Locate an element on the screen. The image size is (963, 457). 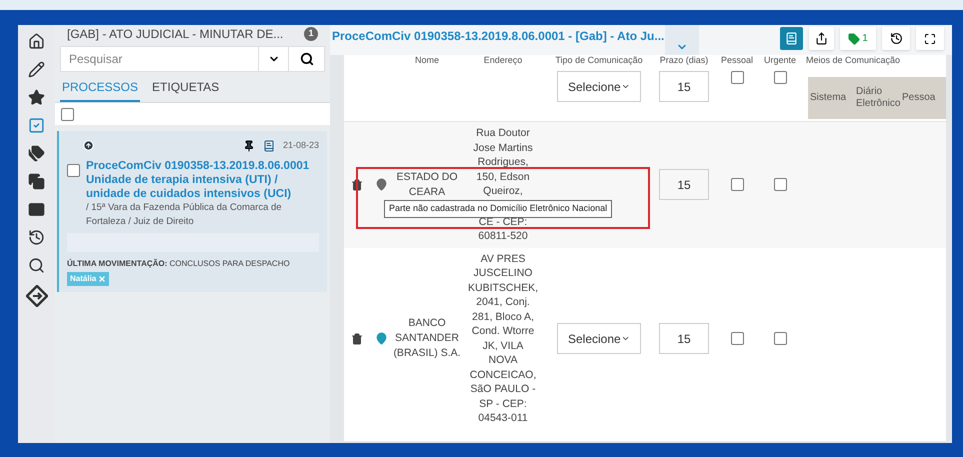
process-card is located at coordinates (192, 211).